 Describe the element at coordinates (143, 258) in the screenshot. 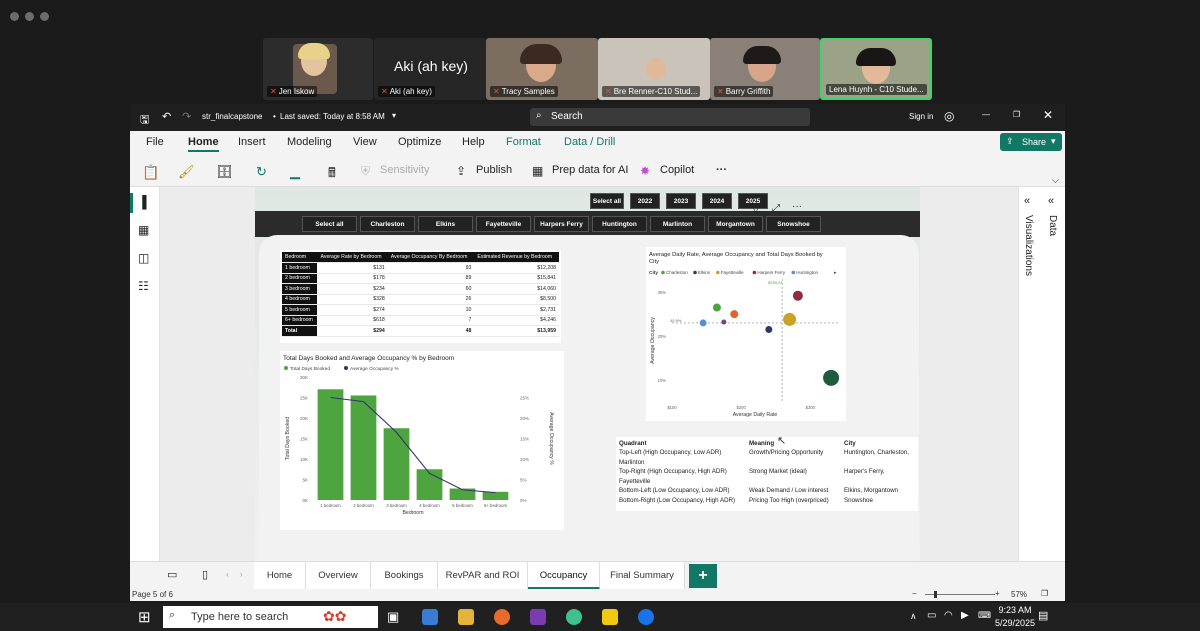

I see `model-view-icon: ◫` at that location.